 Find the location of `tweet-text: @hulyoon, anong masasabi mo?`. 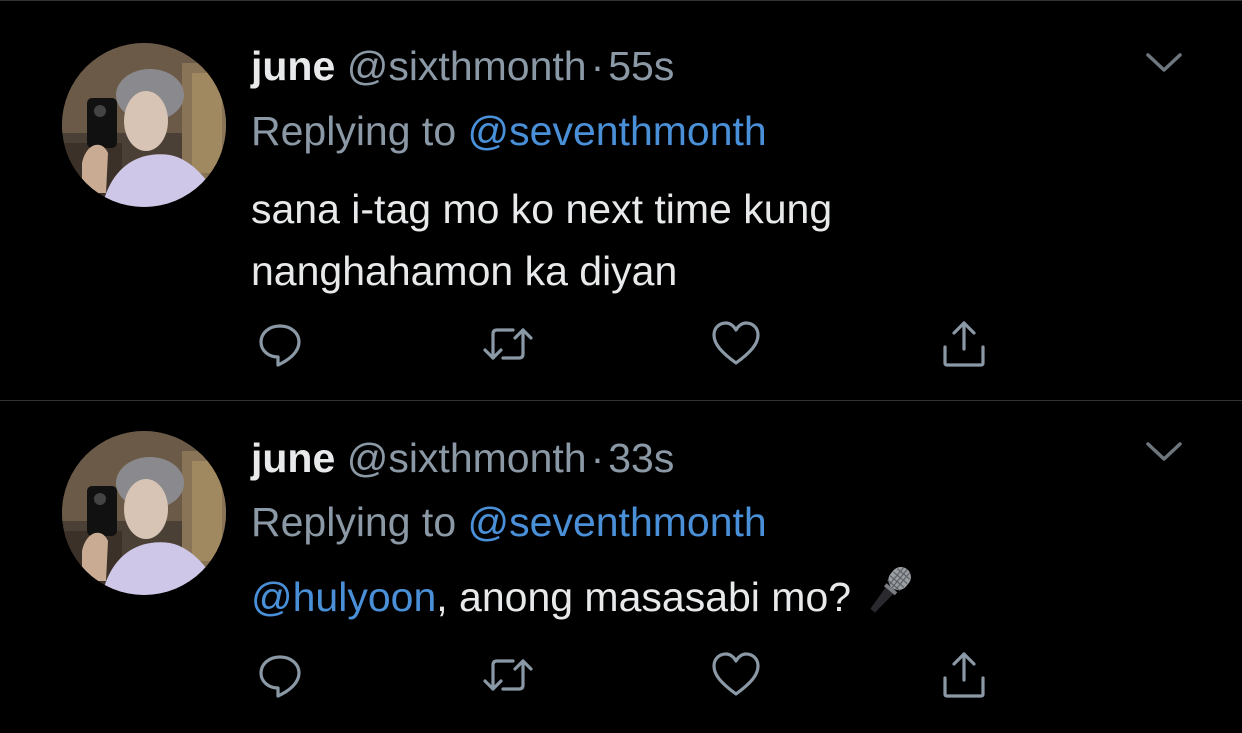

tweet-text: @hulyoon, anong masasabi mo? is located at coordinates (631, 598).